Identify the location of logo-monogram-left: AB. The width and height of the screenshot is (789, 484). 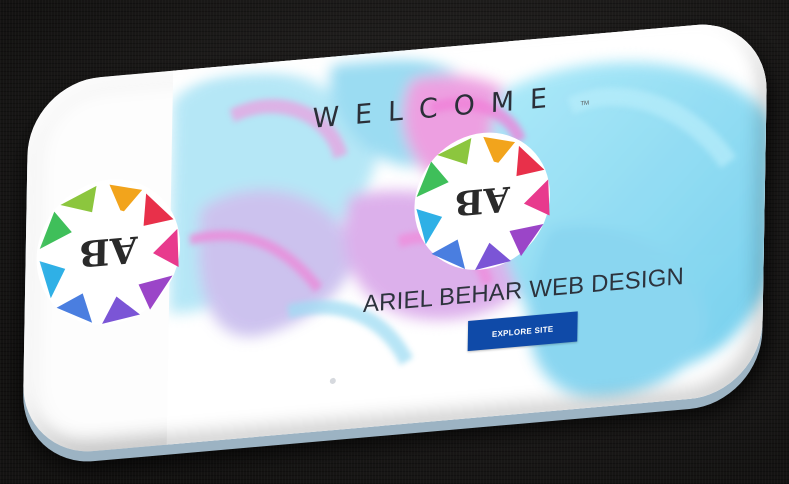
(109, 251).